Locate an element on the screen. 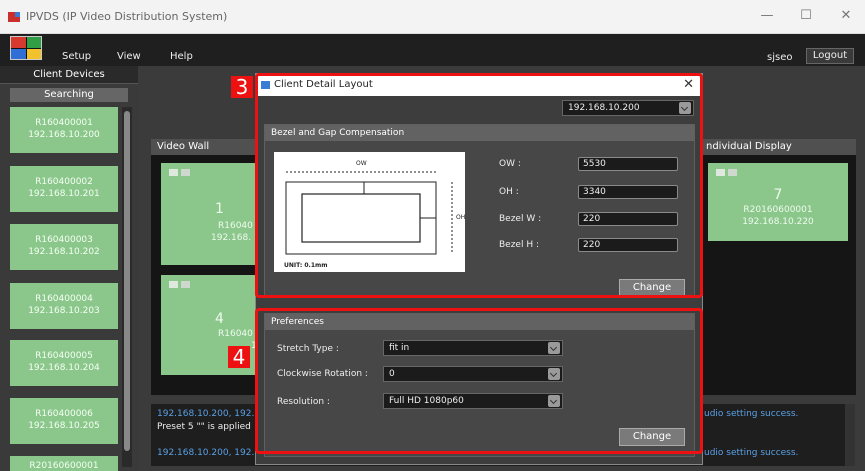 The image size is (865, 471). window-title: IPVDS (IP Video Distribution System) is located at coordinates (127, 16).